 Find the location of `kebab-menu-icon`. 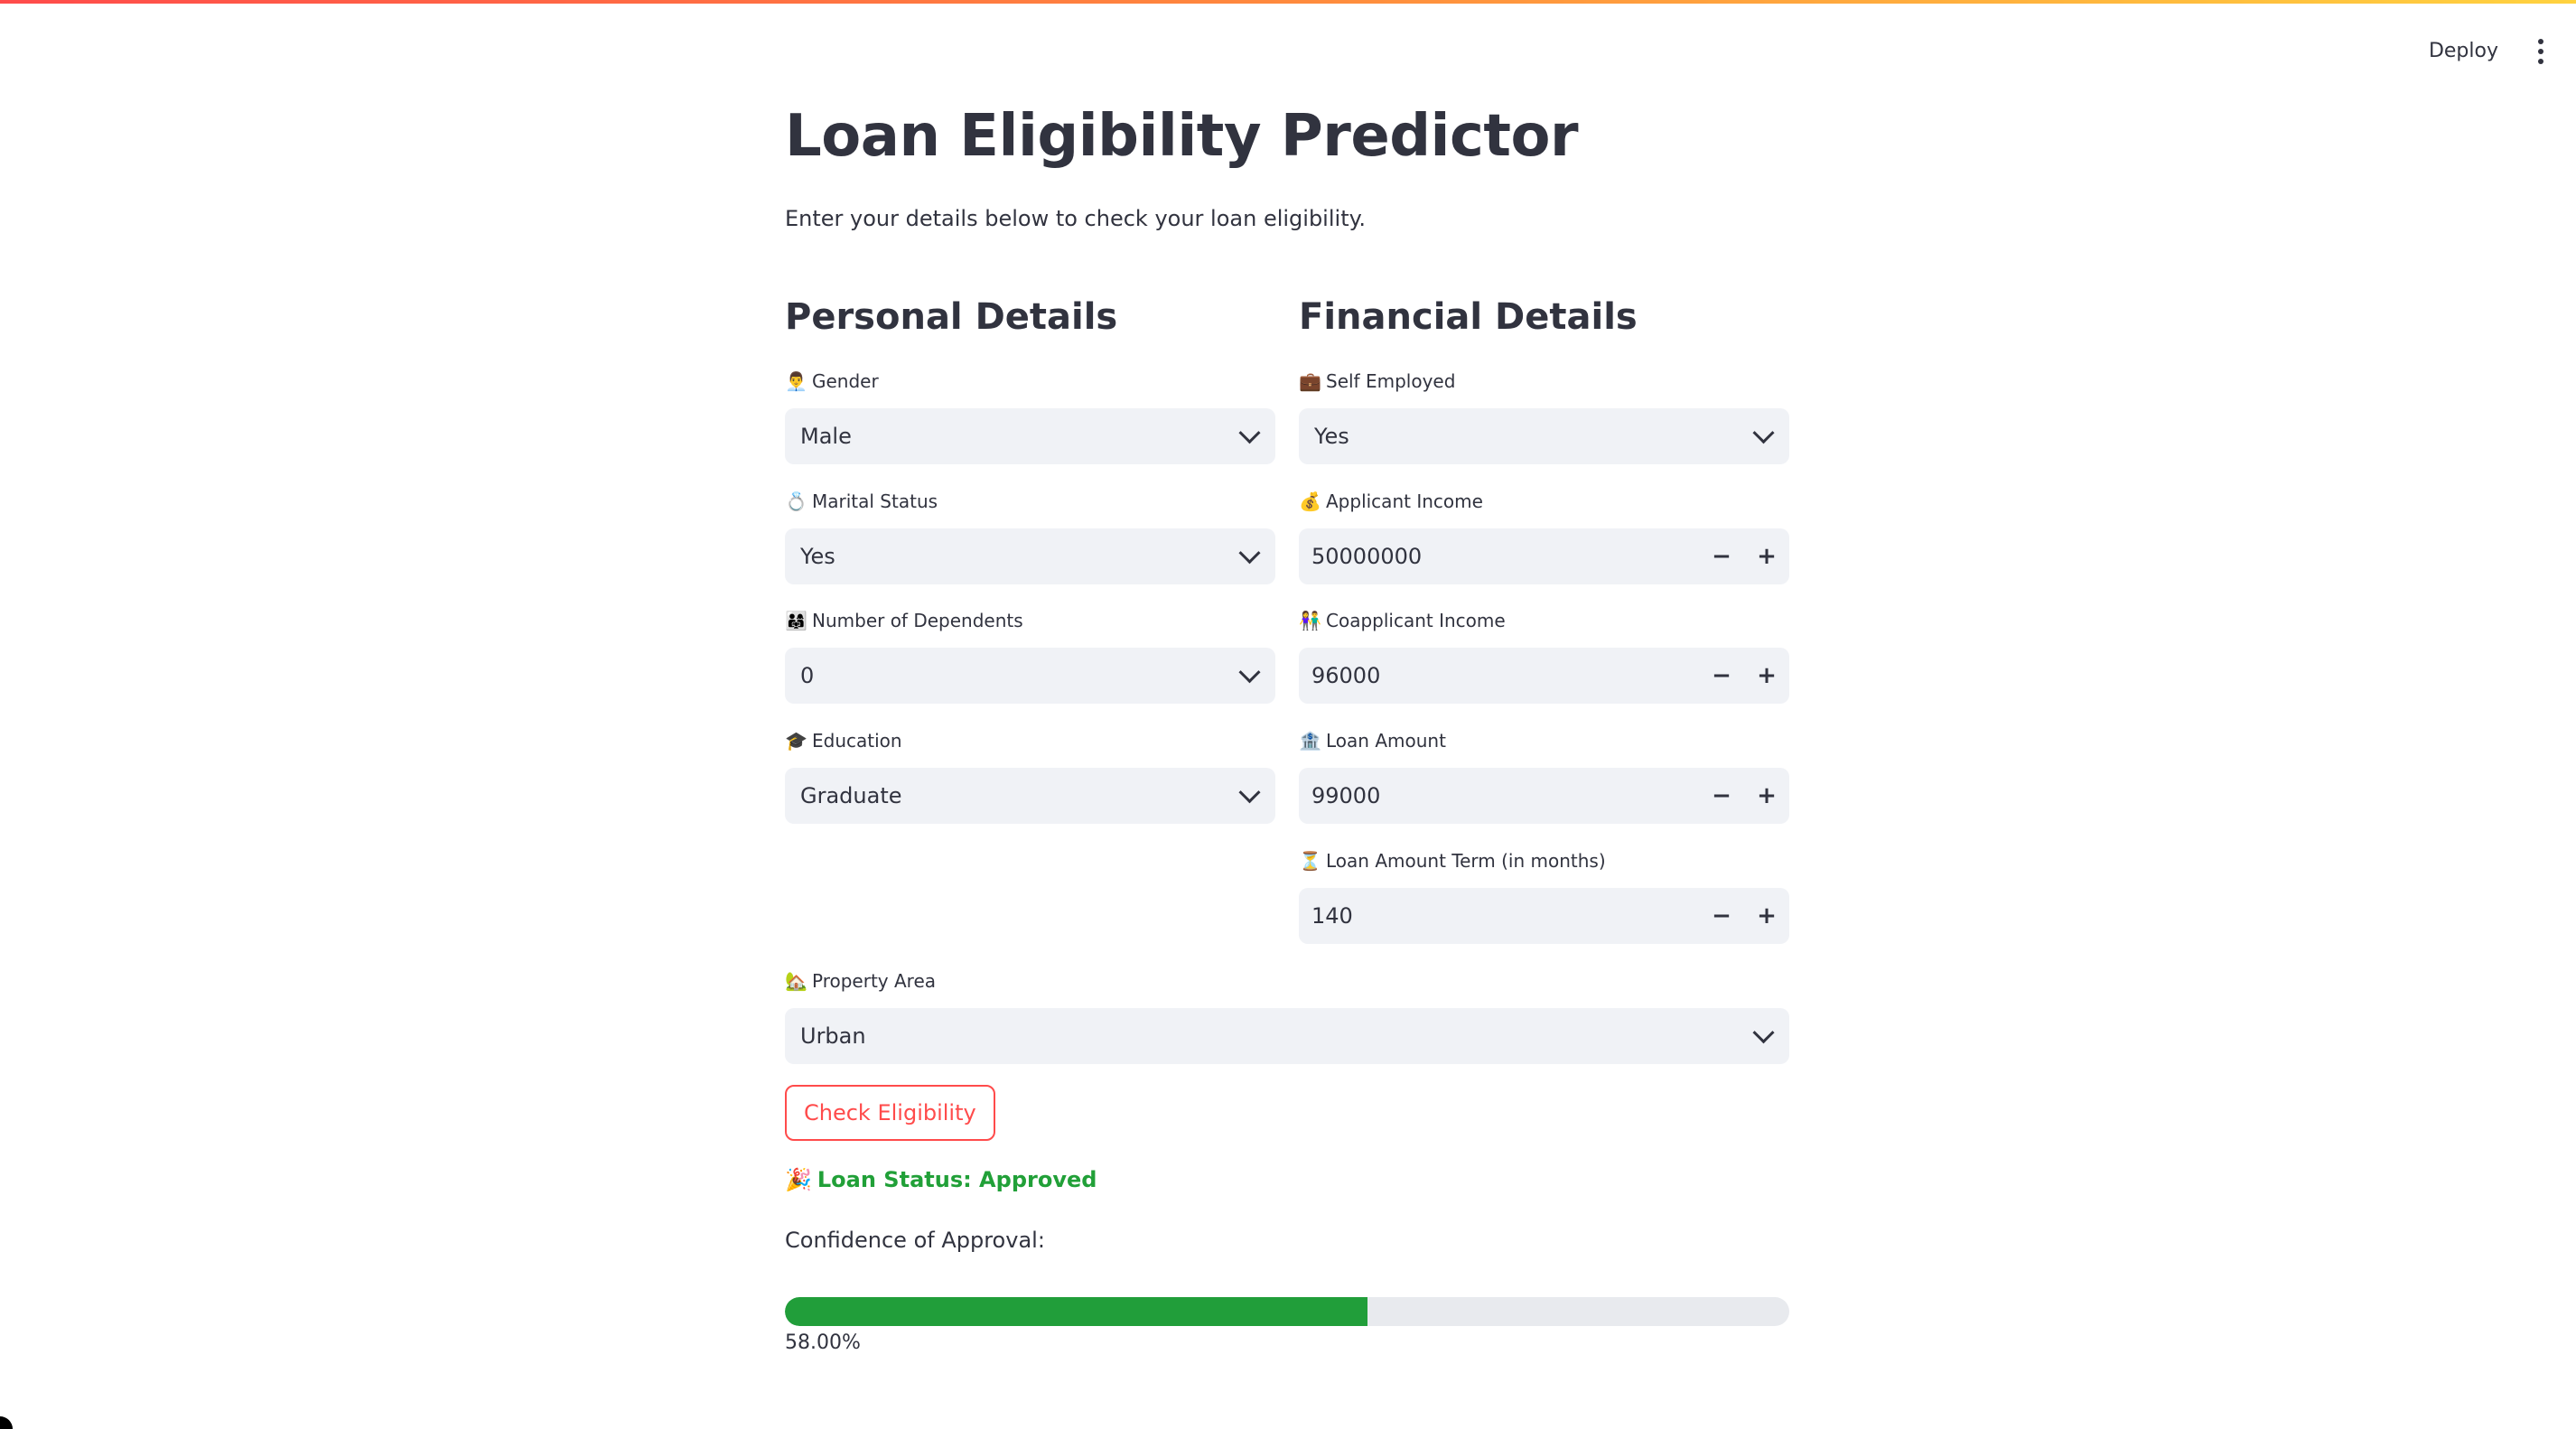

kebab-menu-icon is located at coordinates (2540, 51).